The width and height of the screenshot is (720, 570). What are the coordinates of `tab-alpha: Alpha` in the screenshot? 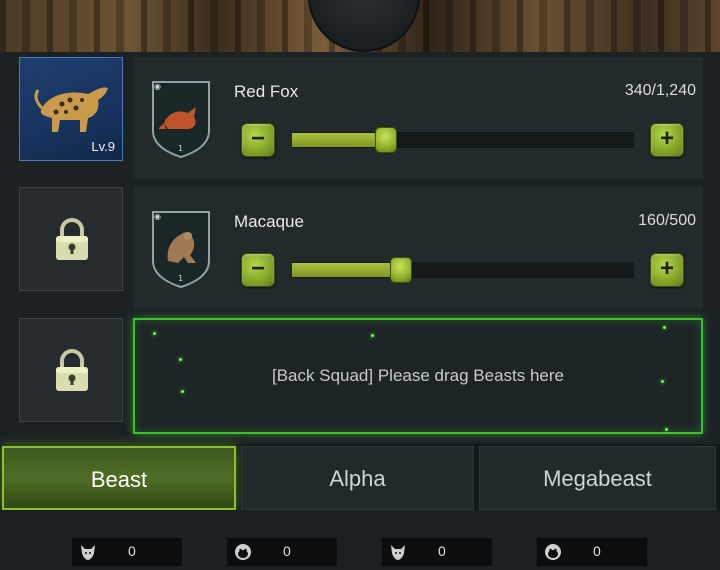 It's located at (357, 478).